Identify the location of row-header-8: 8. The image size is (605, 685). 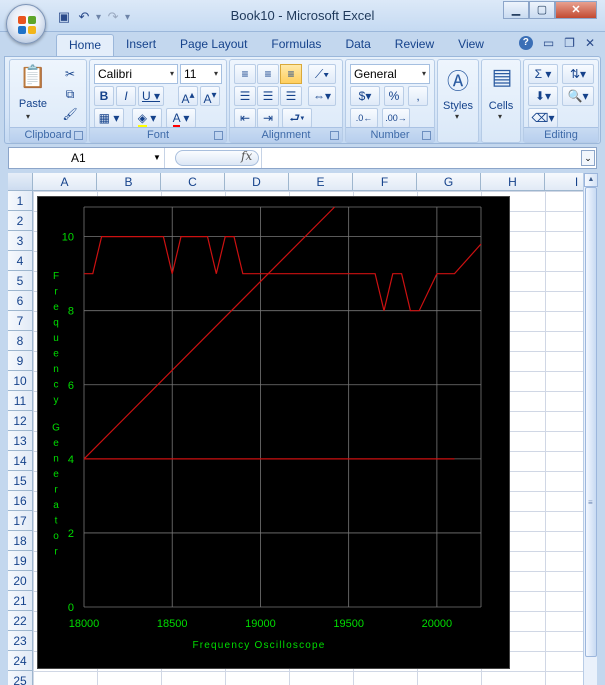
(20, 341).